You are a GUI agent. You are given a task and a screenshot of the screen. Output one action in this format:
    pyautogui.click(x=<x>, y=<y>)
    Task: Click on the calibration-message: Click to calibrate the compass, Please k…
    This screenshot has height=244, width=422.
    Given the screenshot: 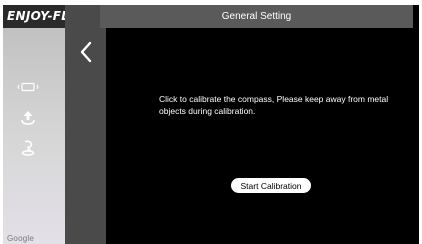 What is the action you would take?
    pyautogui.click(x=274, y=105)
    